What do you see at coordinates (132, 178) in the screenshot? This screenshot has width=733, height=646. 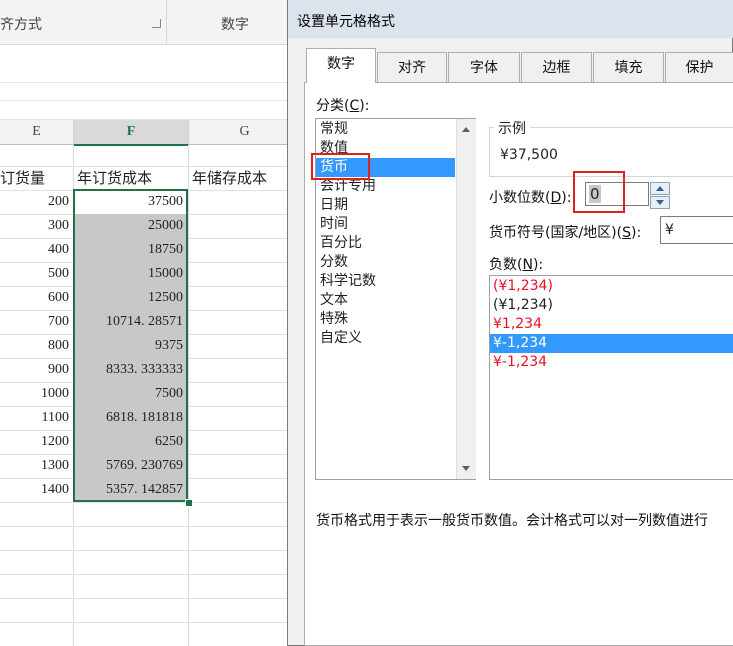 I see `cell-f-header: 年订货成本` at bounding box center [132, 178].